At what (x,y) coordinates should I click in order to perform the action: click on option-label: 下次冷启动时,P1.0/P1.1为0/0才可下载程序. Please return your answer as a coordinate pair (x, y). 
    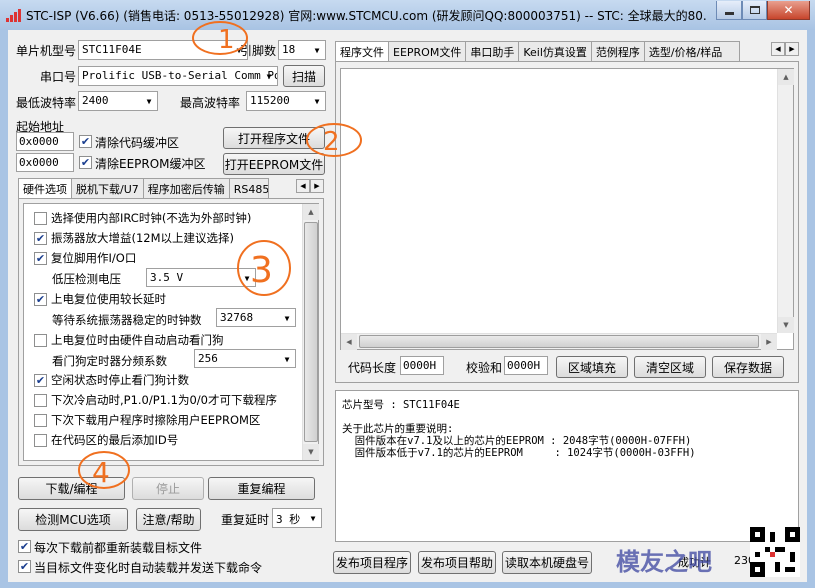
    Looking at the image, I should click on (164, 400).